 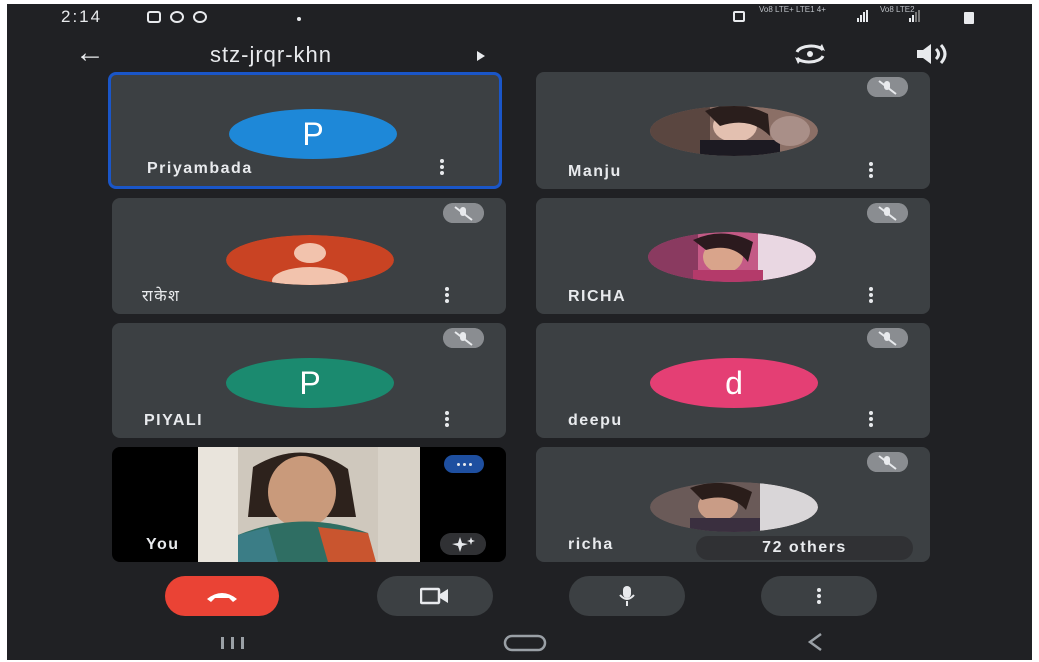 What do you see at coordinates (519, 18) in the screenshot?
I see `status-bar: 2:14 Vo8 LTE+ LTE1 4+ Vo8 LTE2` at bounding box center [519, 18].